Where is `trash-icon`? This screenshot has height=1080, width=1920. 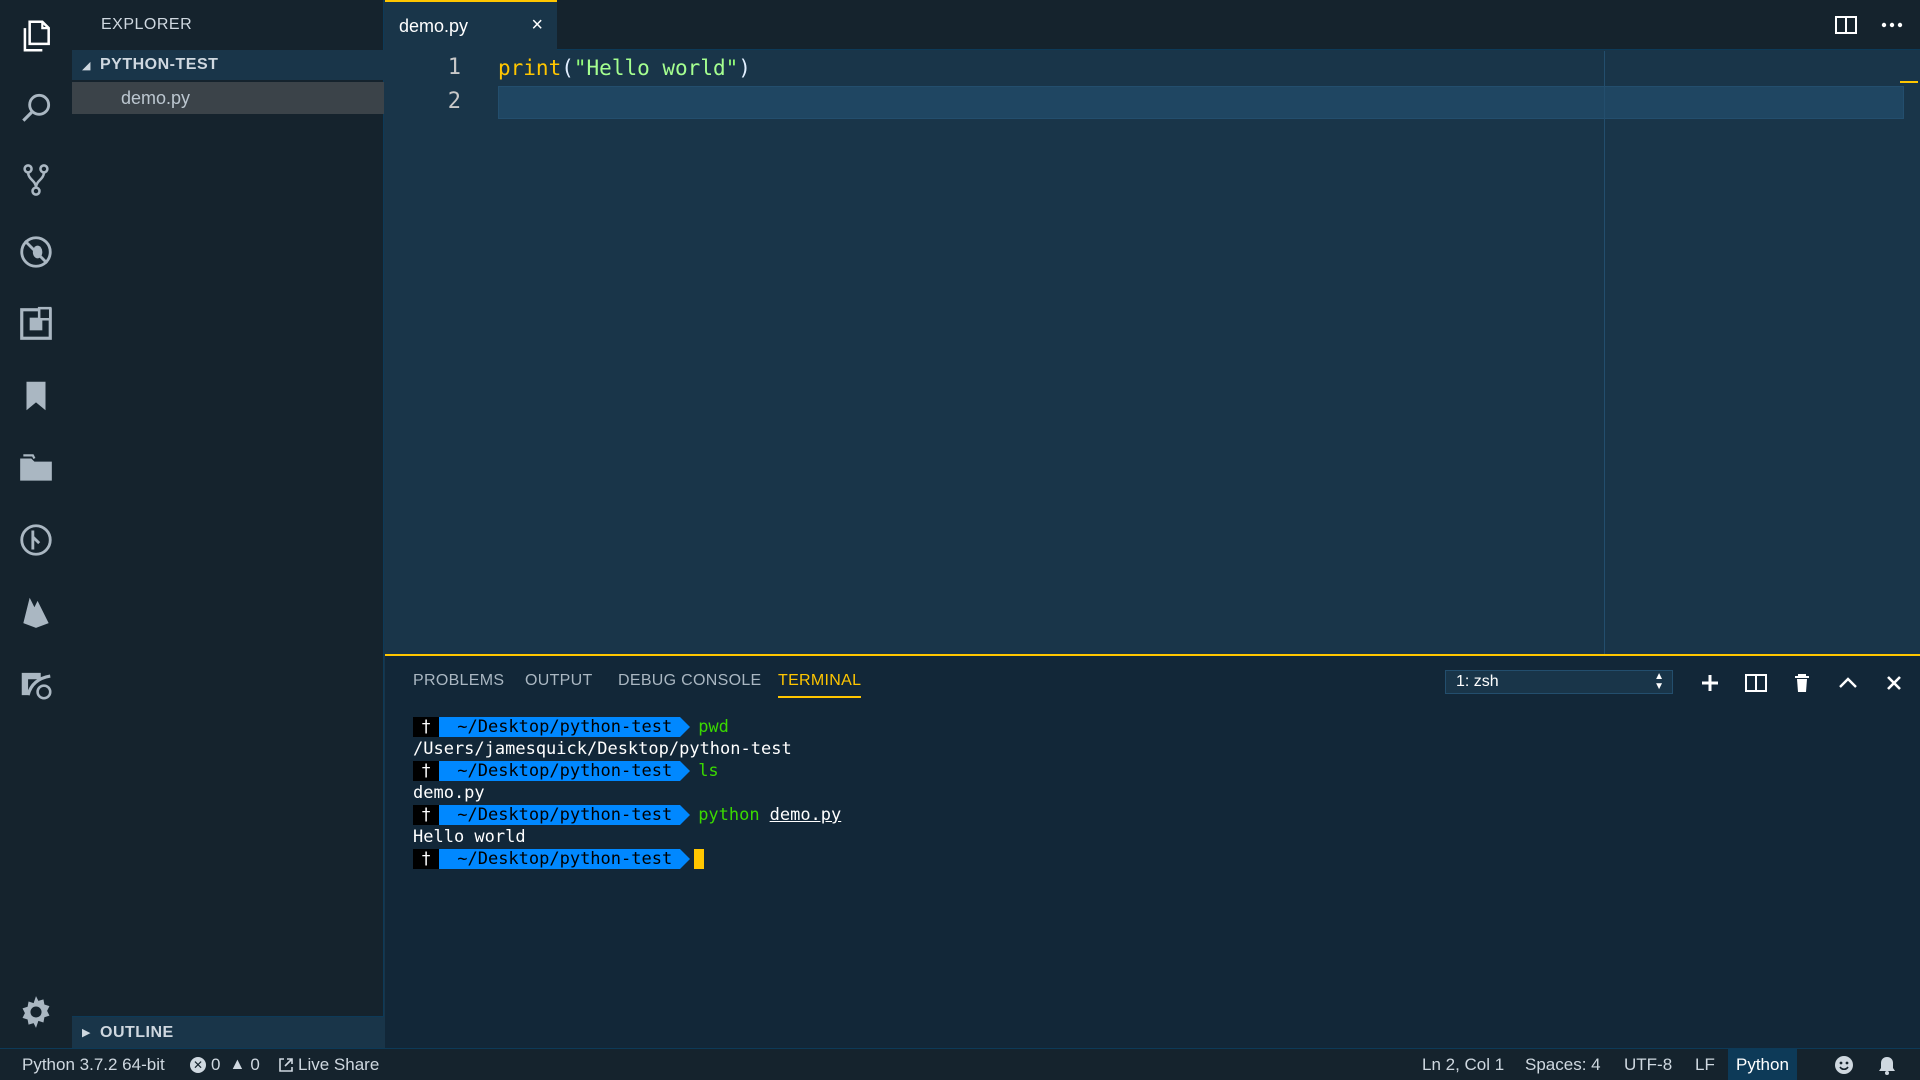 trash-icon is located at coordinates (1802, 683).